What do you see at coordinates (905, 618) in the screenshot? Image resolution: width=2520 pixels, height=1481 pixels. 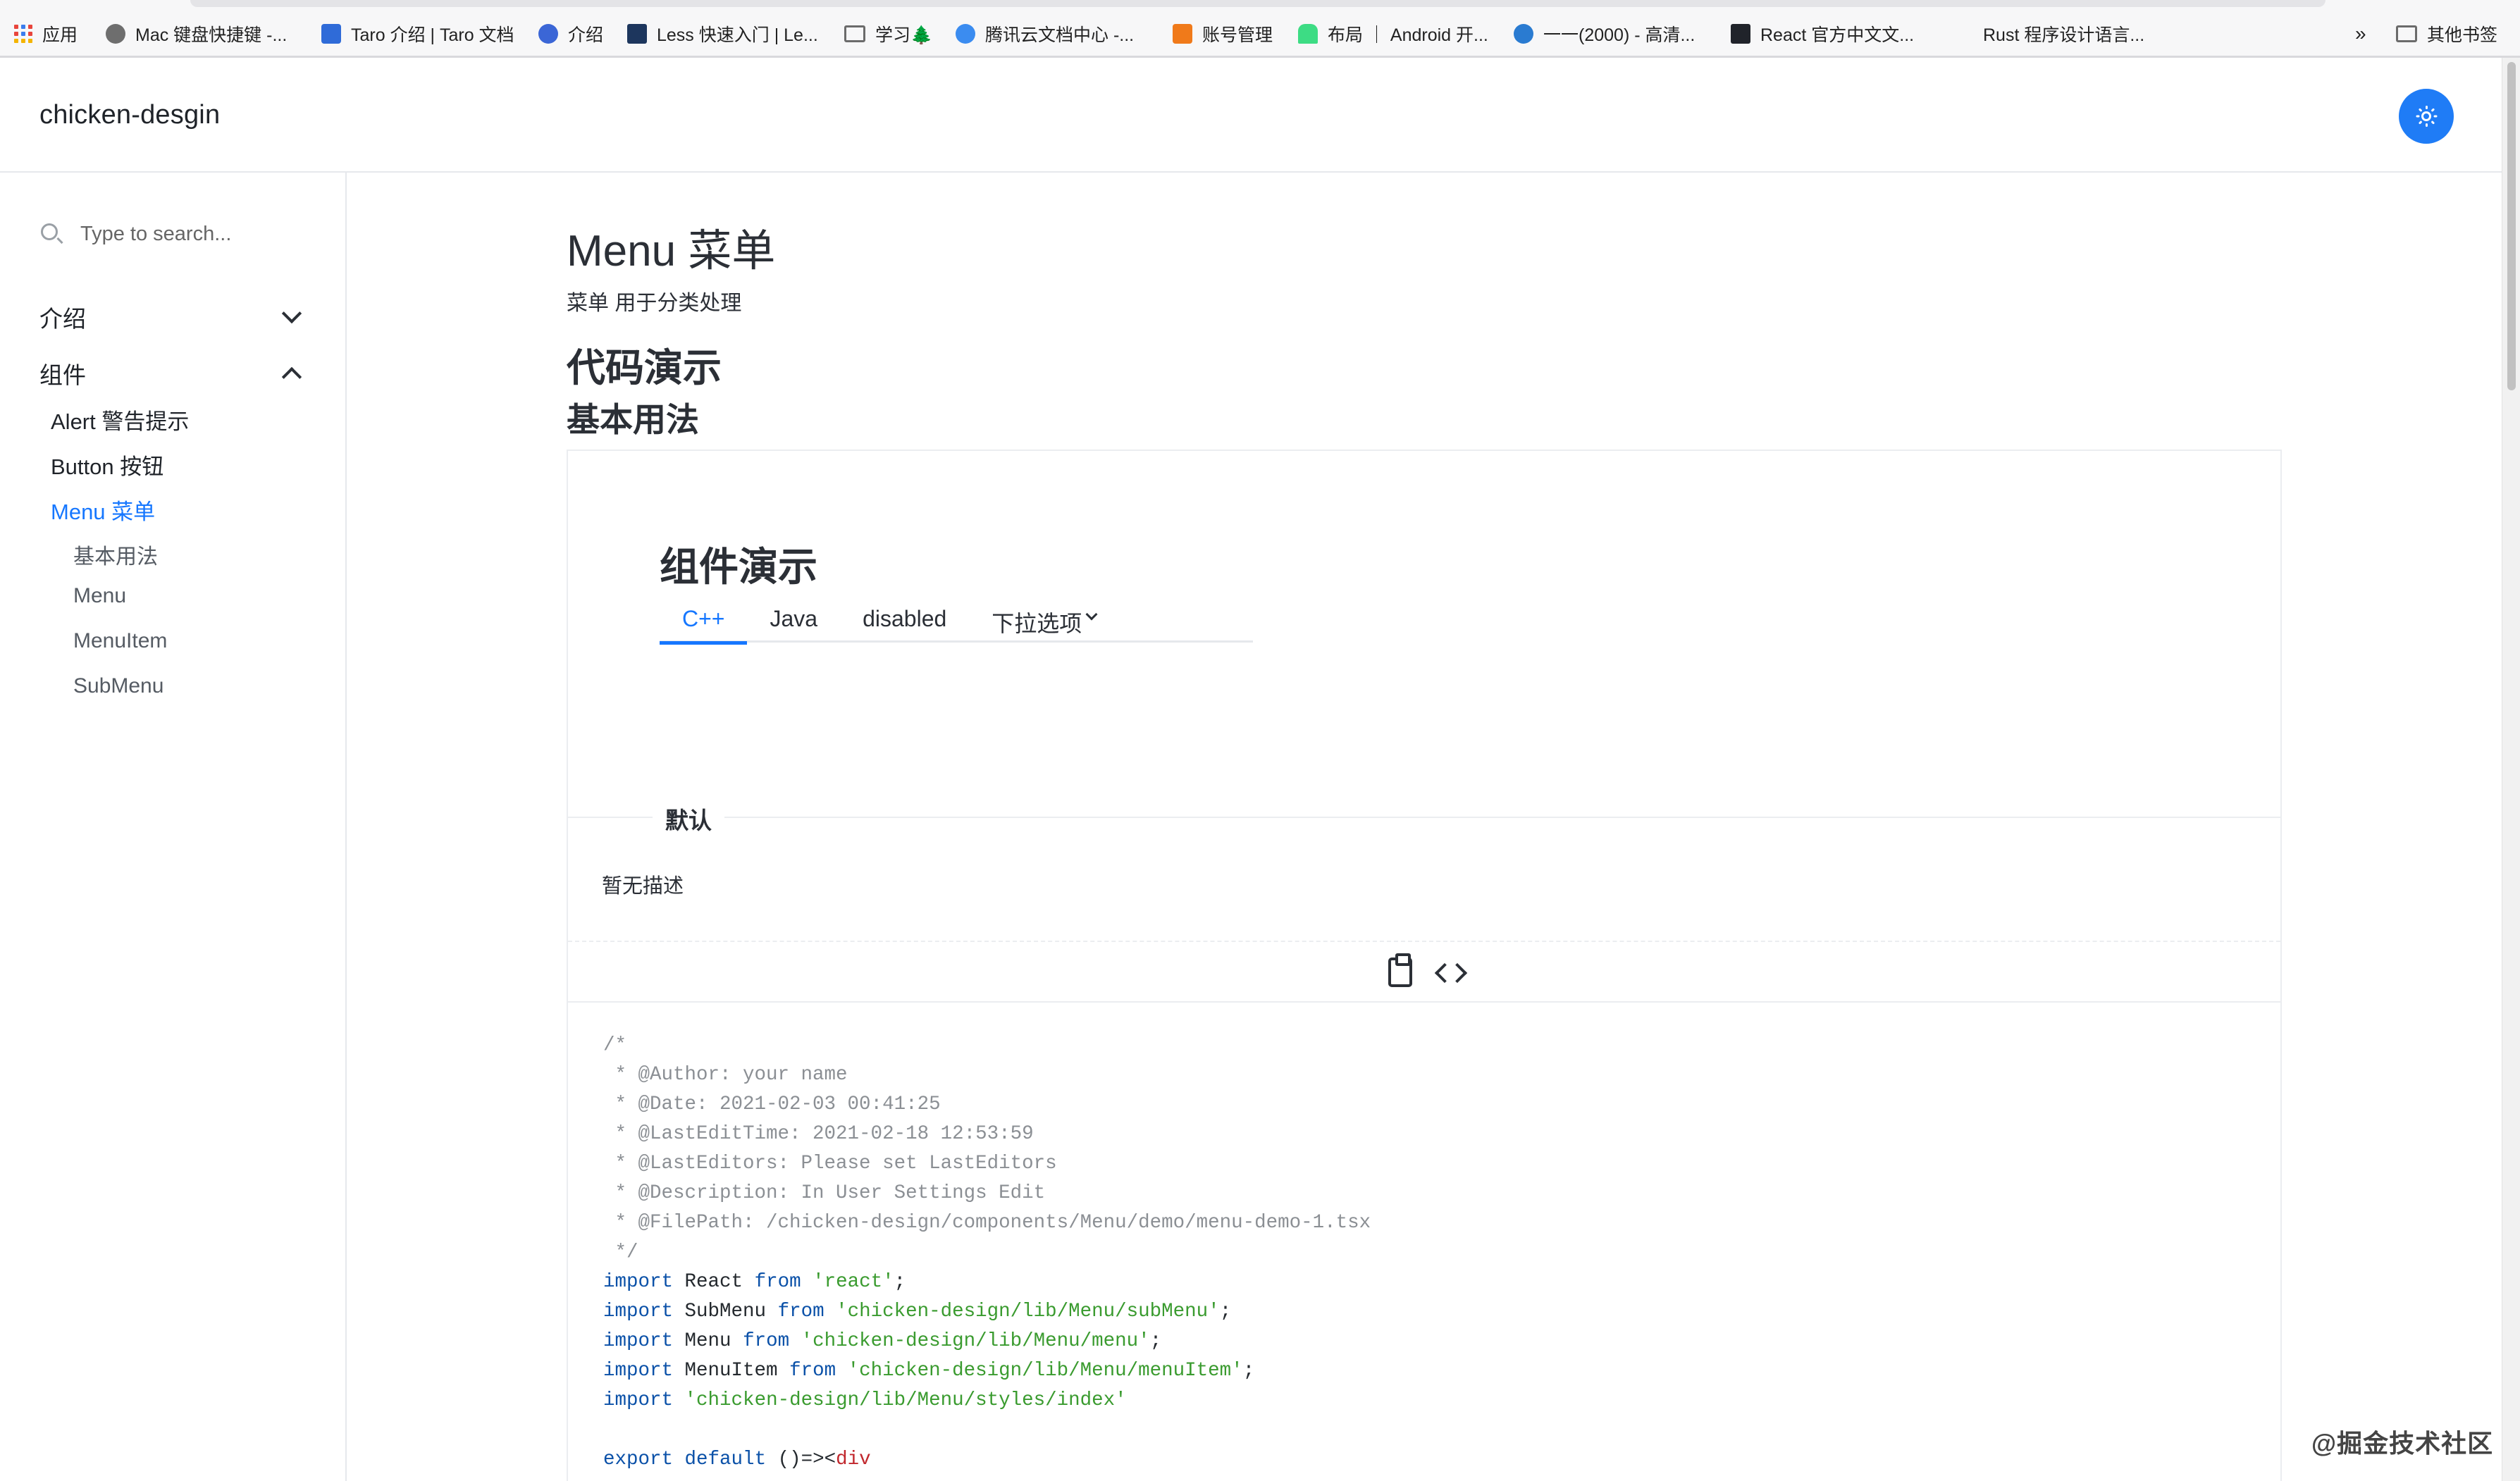 I see `menu-item-disabled: disabled` at bounding box center [905, 618].